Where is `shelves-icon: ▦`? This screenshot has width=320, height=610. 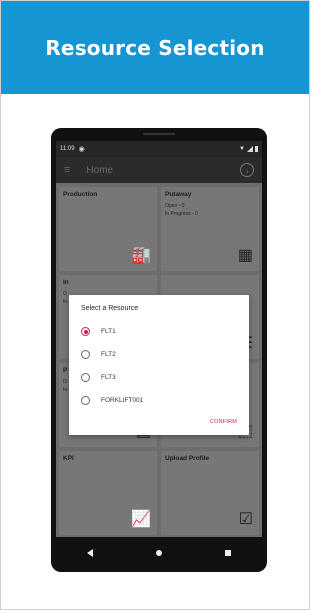
shelves-icon: ▦ is located at coordinates (245, 255).